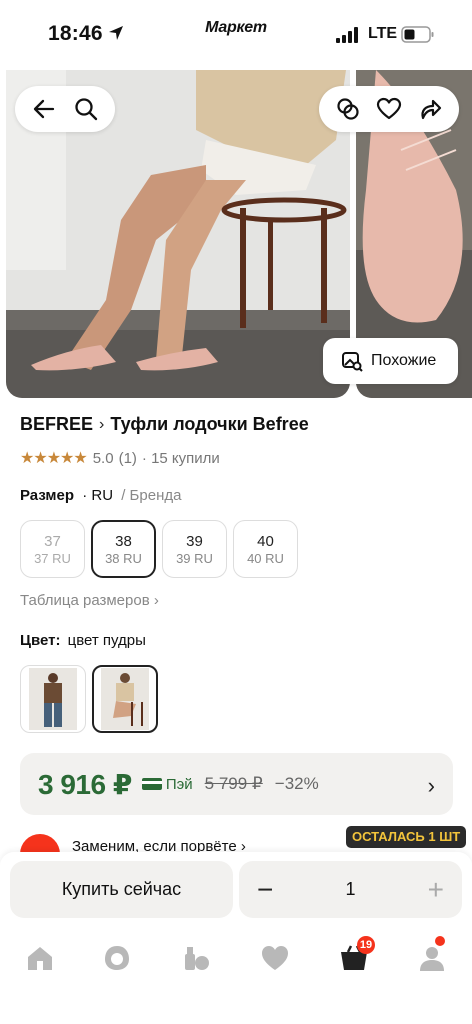 This screenshot has height=1024, width=472. I want to click on size-system-brand: / Бренда, so click(151, 495).